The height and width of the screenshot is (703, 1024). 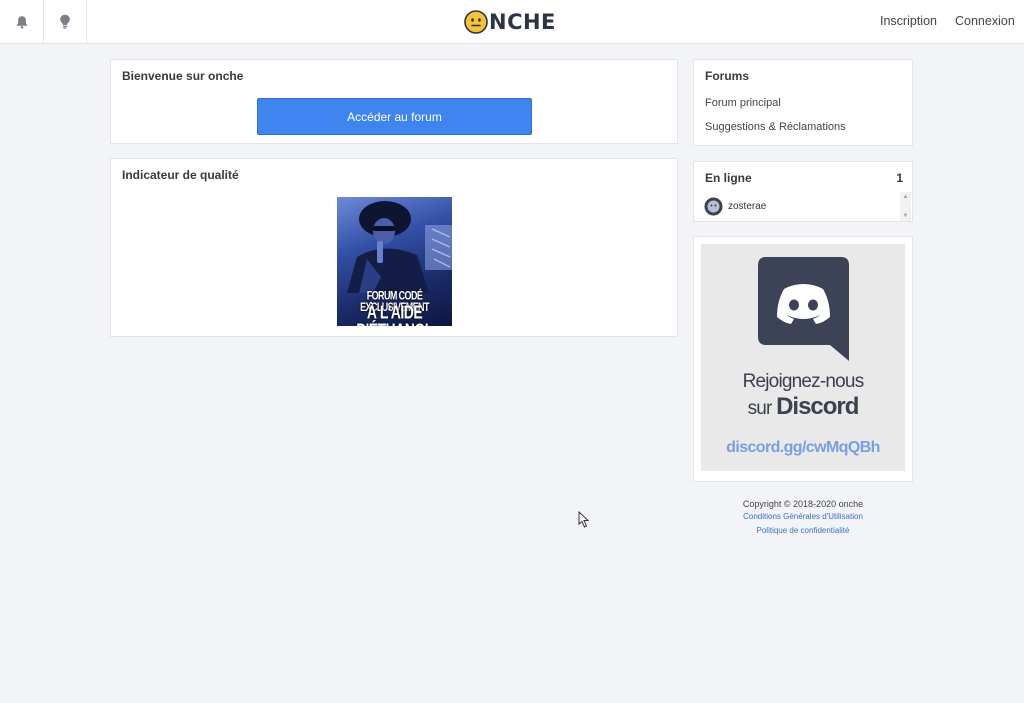 I want to click on online-card: En ligne 1 zosterae ▲ ▼, so click(x=803, y=191).